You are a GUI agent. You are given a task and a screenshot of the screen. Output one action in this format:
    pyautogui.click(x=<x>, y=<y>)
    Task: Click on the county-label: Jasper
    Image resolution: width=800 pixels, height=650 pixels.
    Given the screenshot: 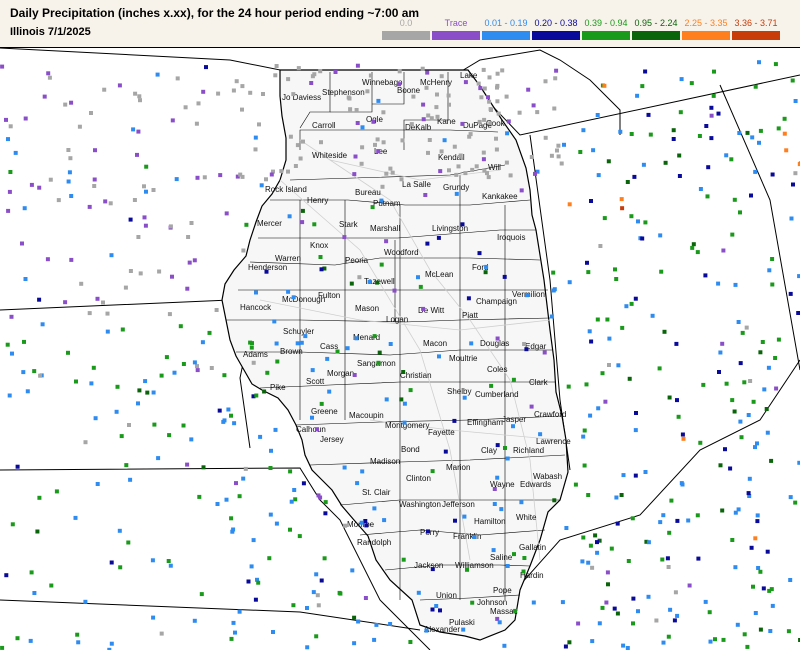 What is the action you would take?
    pyautogui.click(x=514, y=419)
    